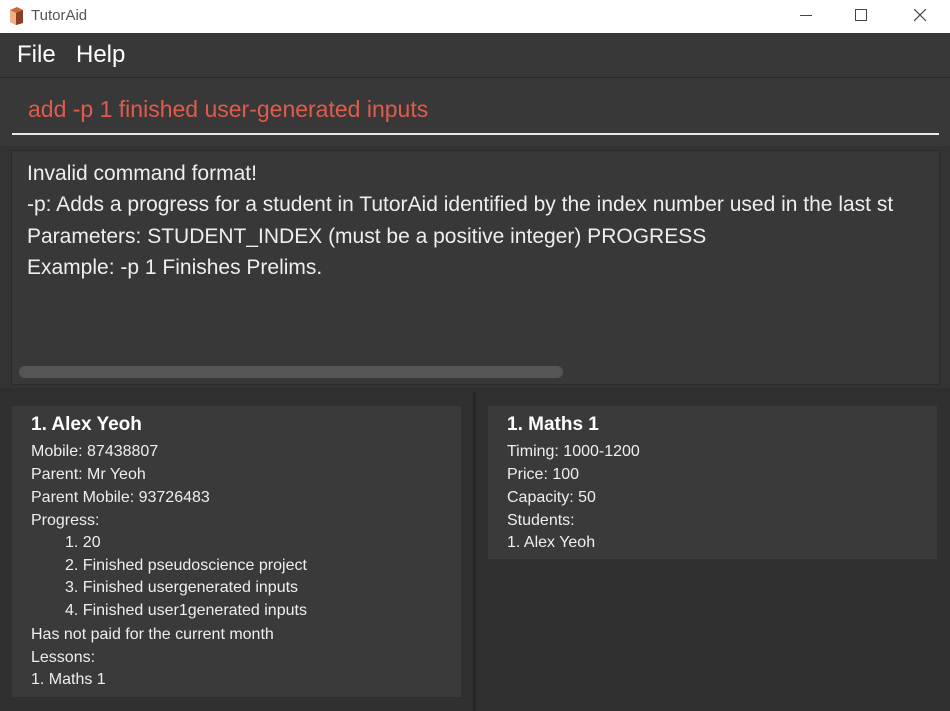 This screenshot has height=711, width=950. Describe the element at coordinates (120, 497) in the screenshot. I see `student-parent-mobile: Parent Mobile: 93726483` at that location.